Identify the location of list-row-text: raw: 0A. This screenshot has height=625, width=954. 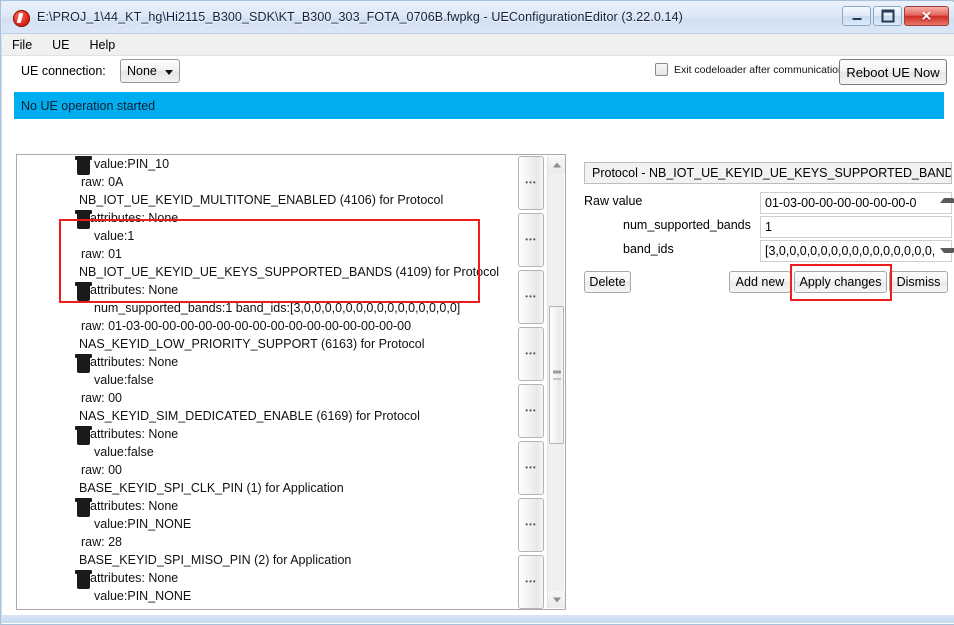
(102, 182).